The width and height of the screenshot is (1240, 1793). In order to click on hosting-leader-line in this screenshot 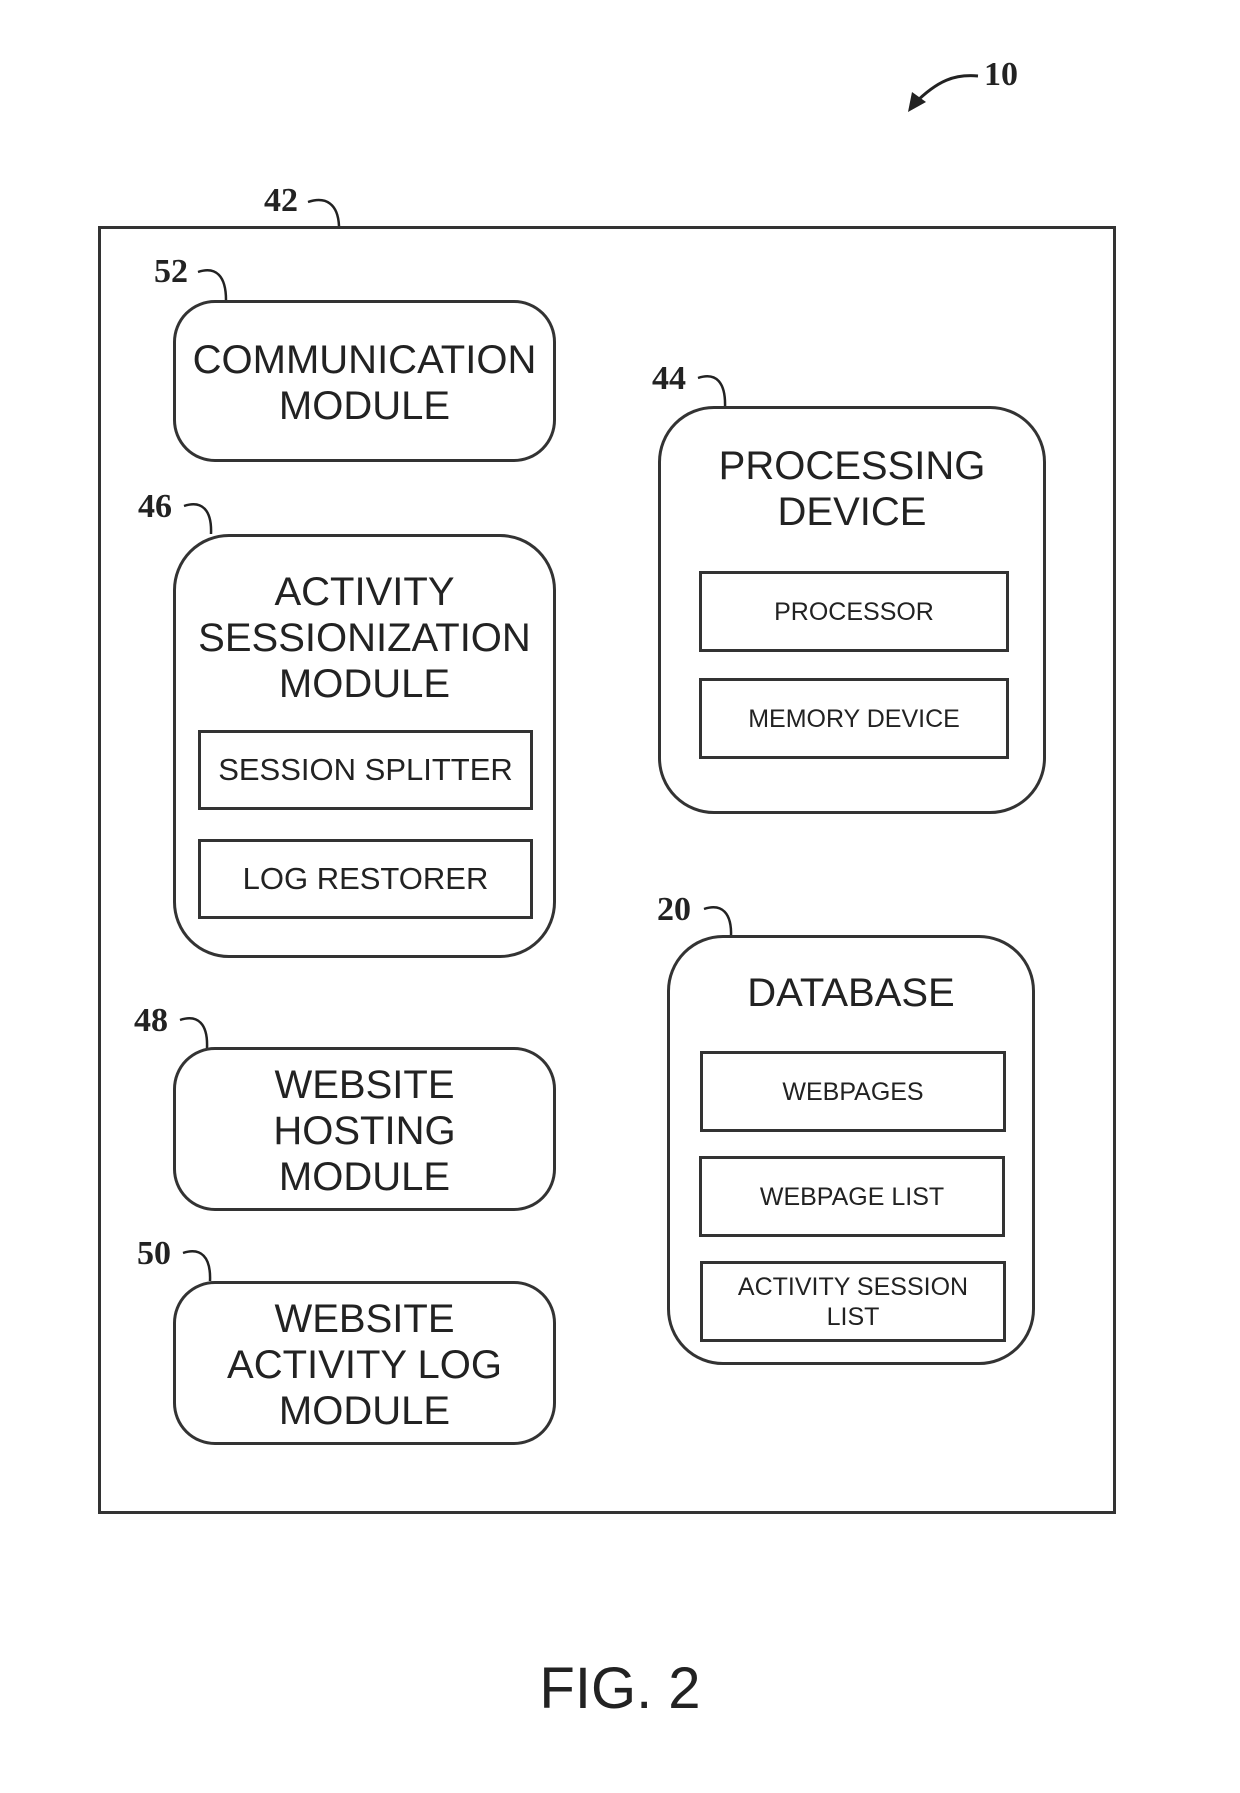, I will do `click(194, 1033)`.